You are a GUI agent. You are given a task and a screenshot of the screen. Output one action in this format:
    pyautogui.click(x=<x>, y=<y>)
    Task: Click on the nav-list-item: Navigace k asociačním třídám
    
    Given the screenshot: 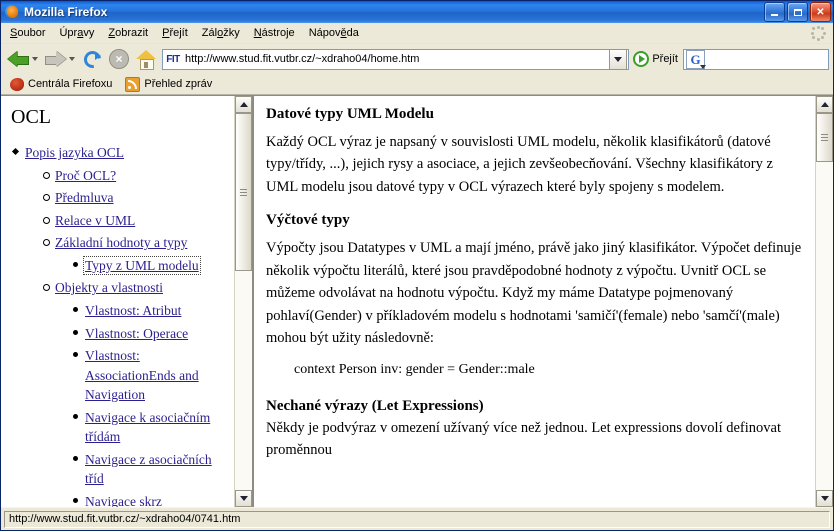 What is the action you would take?
    pyautogui.click(x=148, y=427)
    